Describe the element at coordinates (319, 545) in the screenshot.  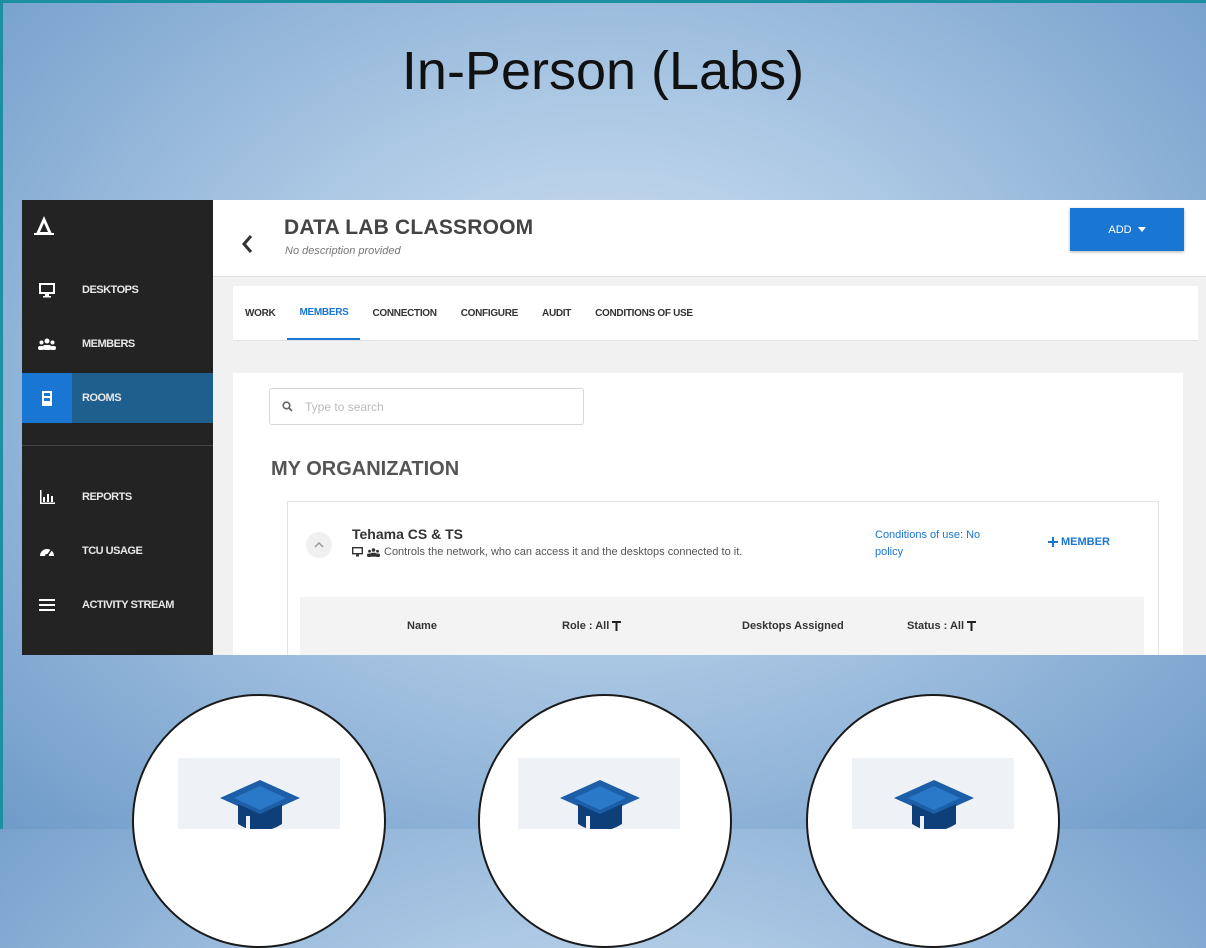
I see `chevron-up-icon` at that location.